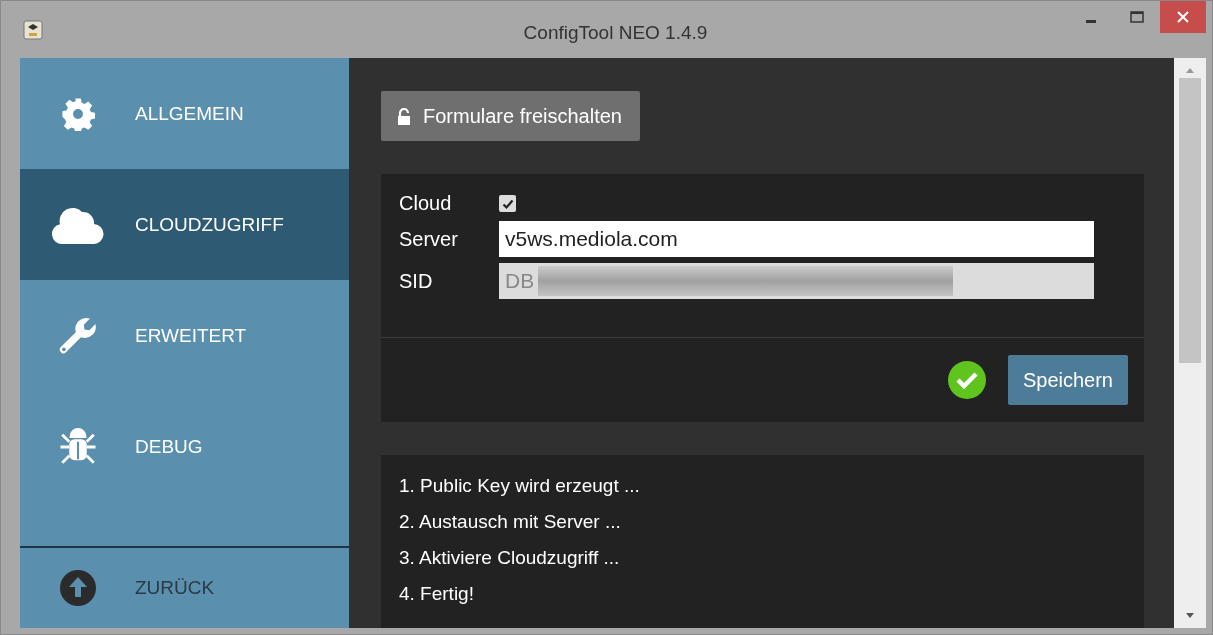 The height and width of the screenshot is (635, 1213). What do you see at coordinates (184, 113) in the screenshot?
I see `nav-item: ALLGEMEIN` at bounding box center [184, 113].